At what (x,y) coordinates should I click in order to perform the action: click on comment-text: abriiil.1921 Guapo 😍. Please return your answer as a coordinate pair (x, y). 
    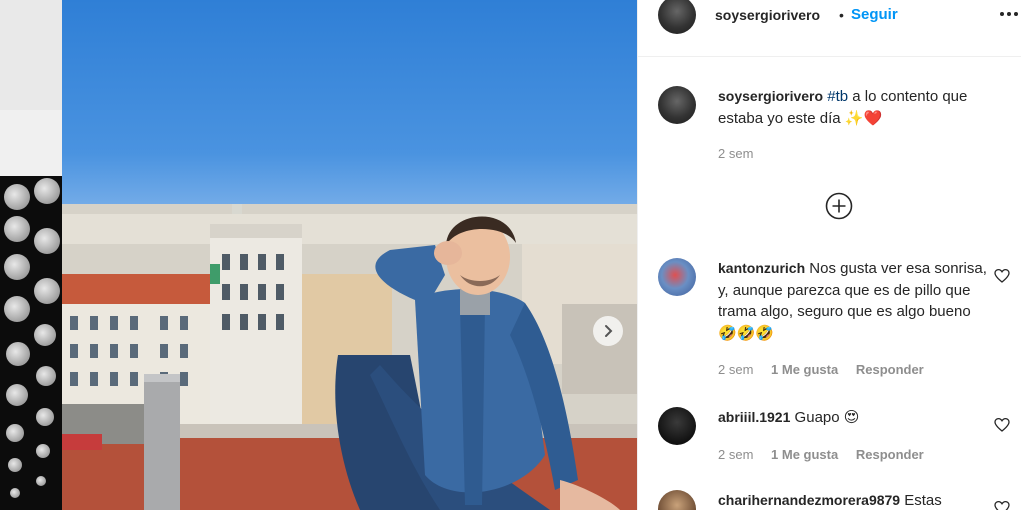
    Looking at the image, I should click on (853, 418).